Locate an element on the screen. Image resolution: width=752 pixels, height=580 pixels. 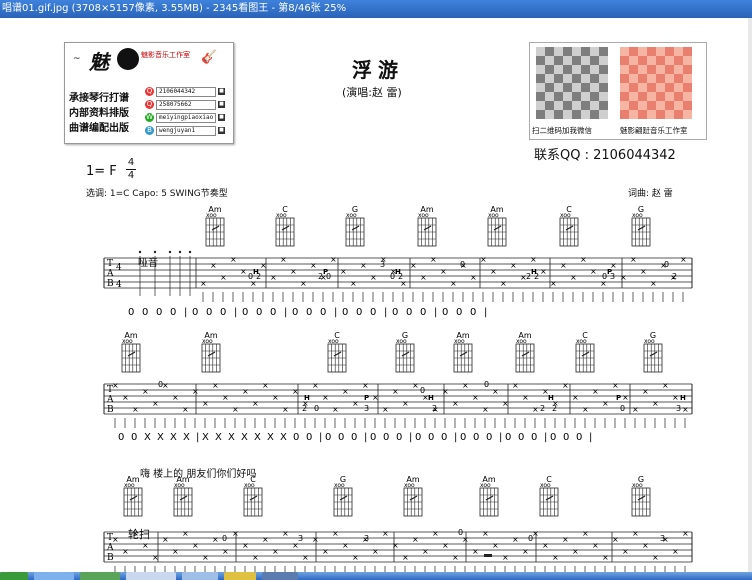
start-button is located at coordinates (14, 576).